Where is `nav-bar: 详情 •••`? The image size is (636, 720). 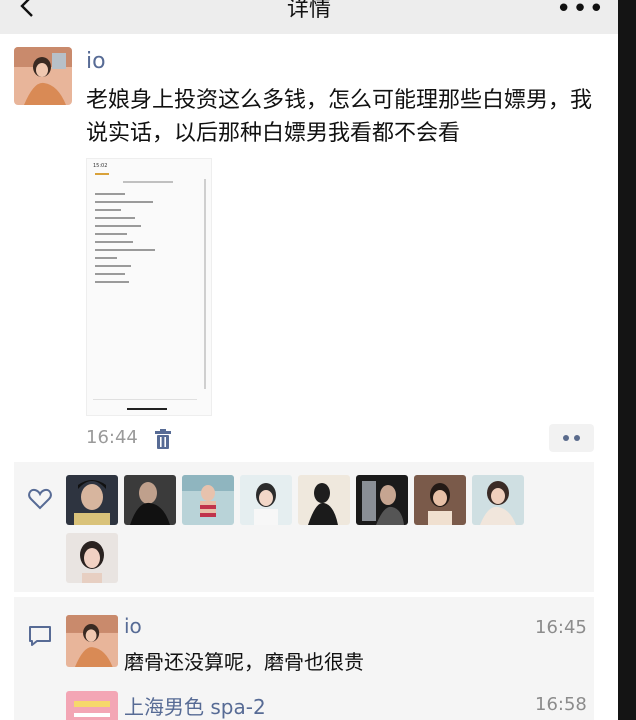 nav-bar: 详情 ••• is located at coordinates (309, 17).